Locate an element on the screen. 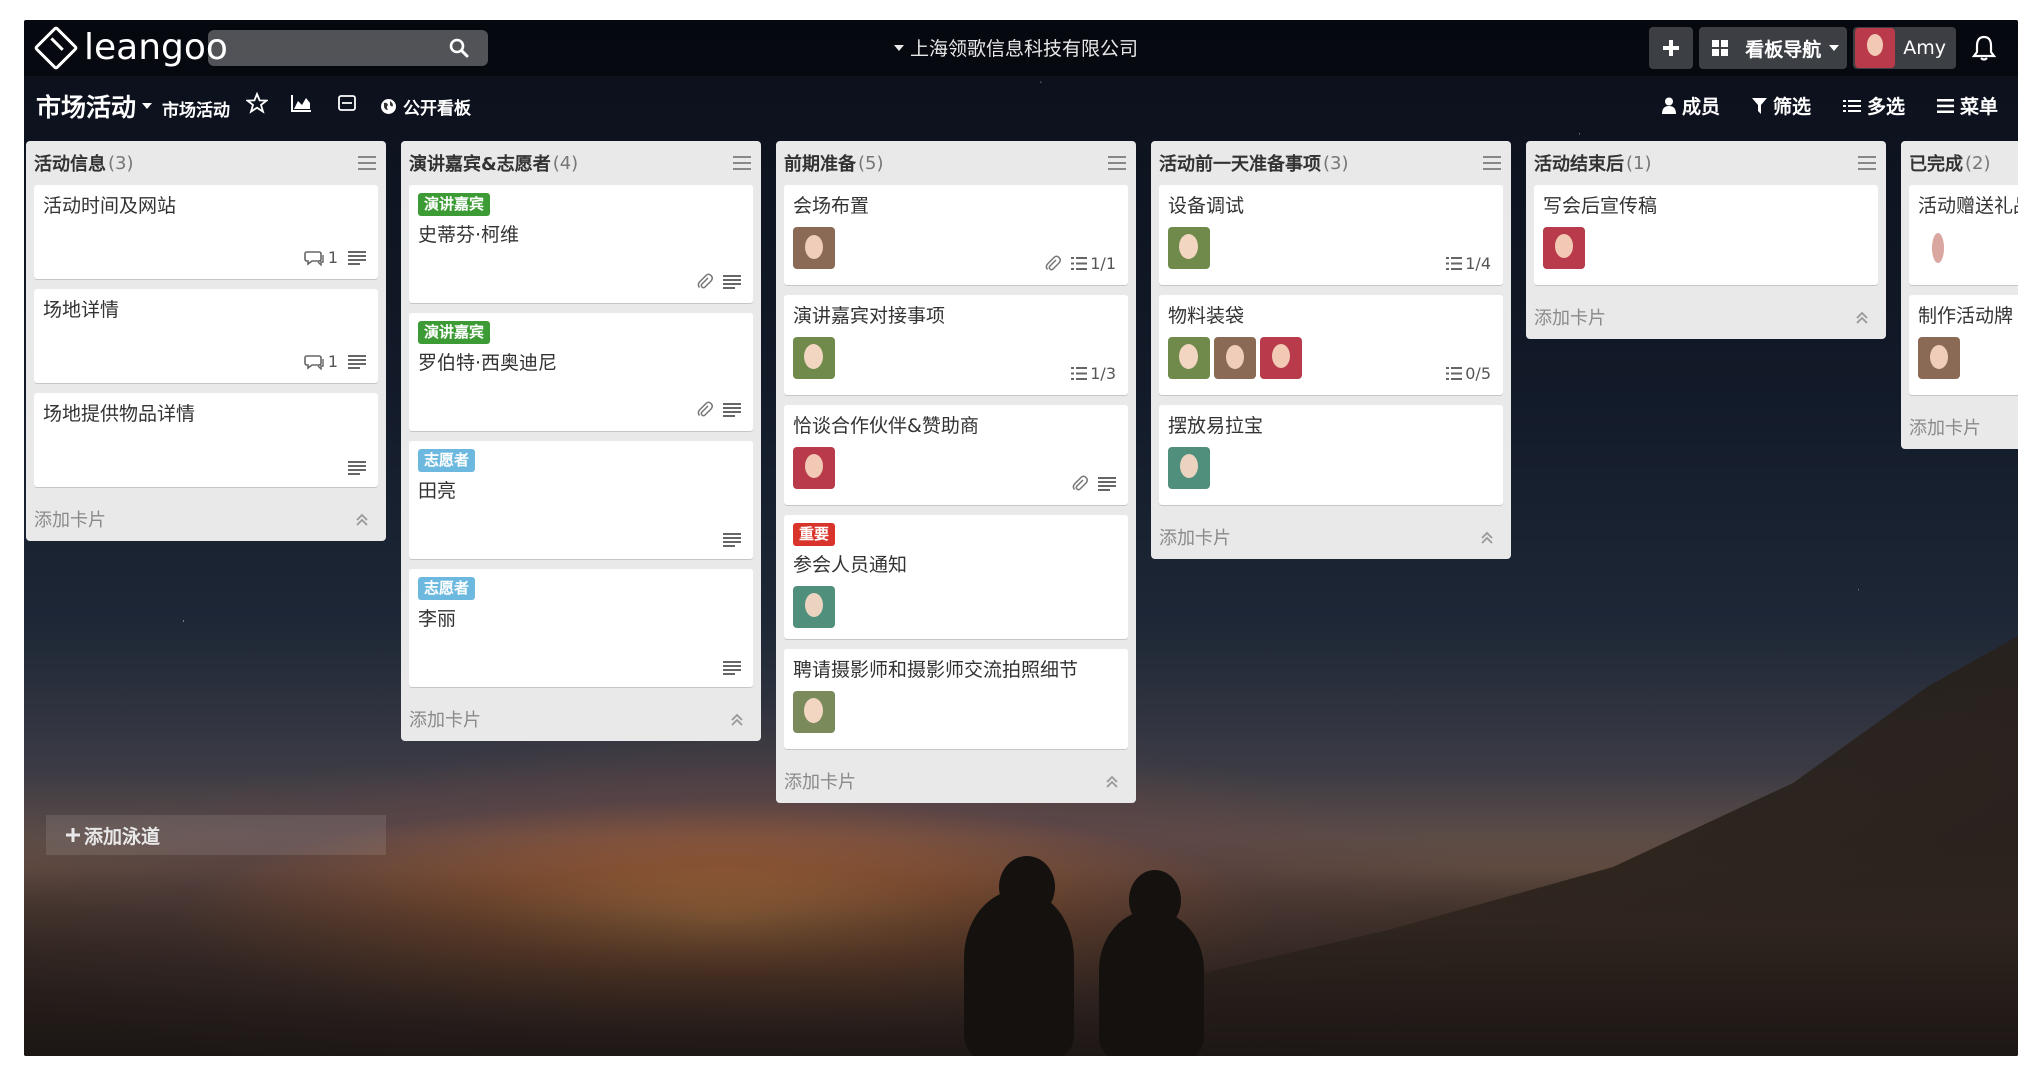  star-icon is located at coordinates (257, 103).